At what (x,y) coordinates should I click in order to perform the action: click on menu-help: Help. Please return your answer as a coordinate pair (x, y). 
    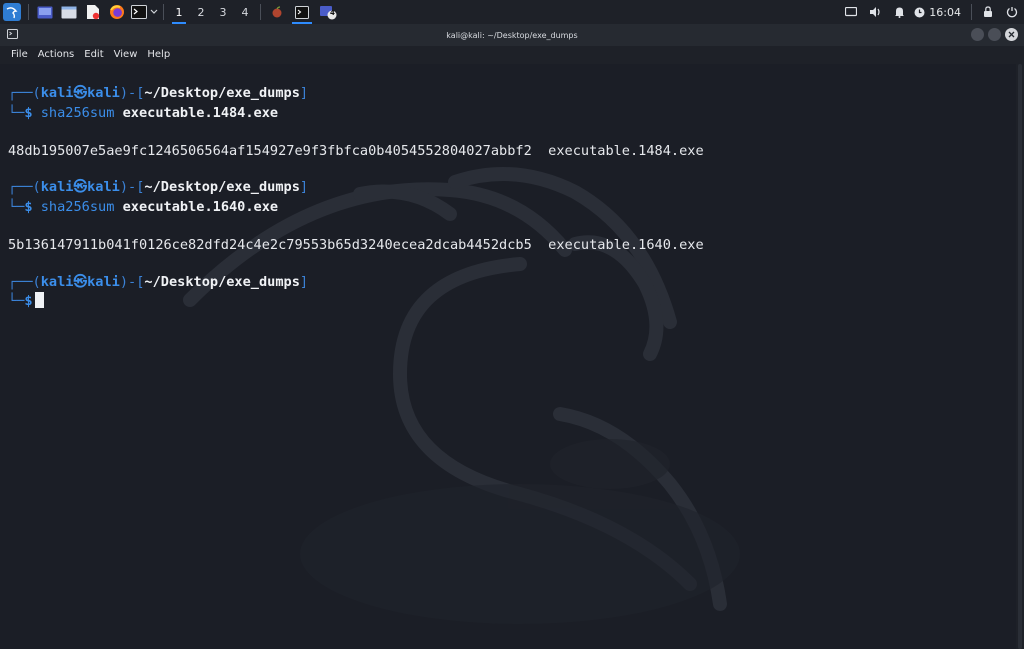
    Looking at the image, I should click on (158, 55).